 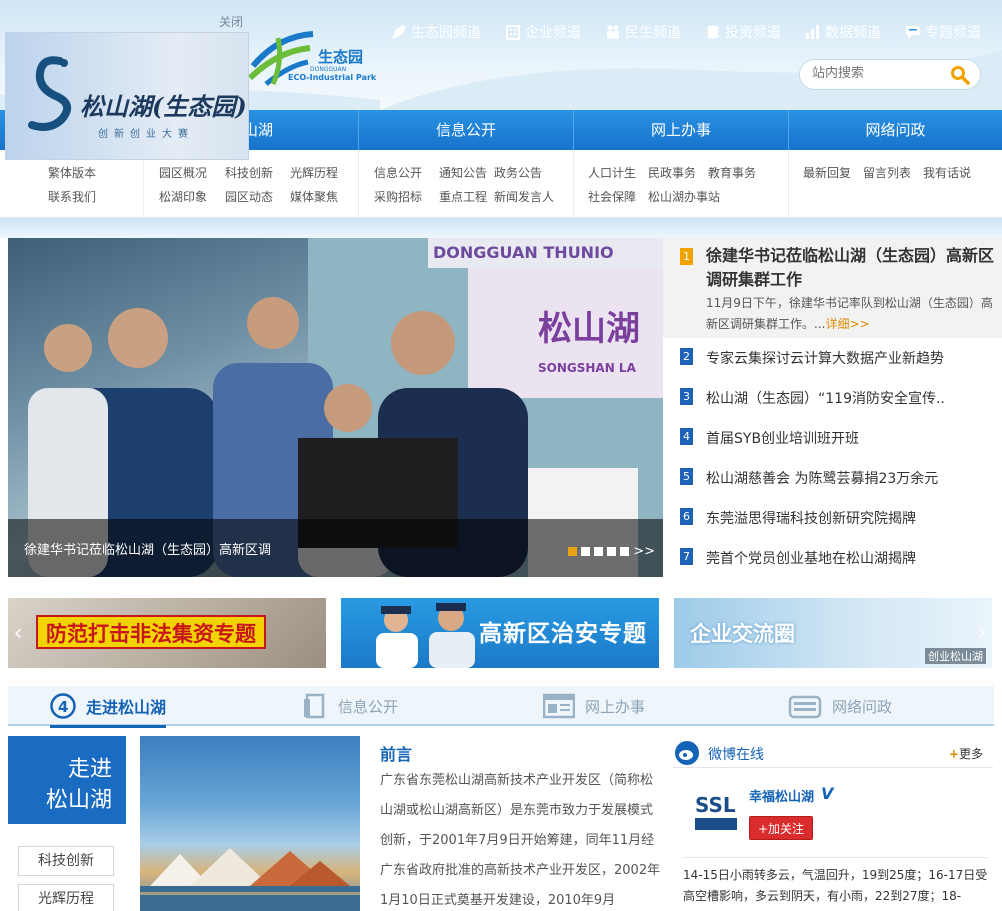 I want to click on floating-ad-logo: 松山湖(生态园) 创新创业大赛, so click(x=127, y=96).